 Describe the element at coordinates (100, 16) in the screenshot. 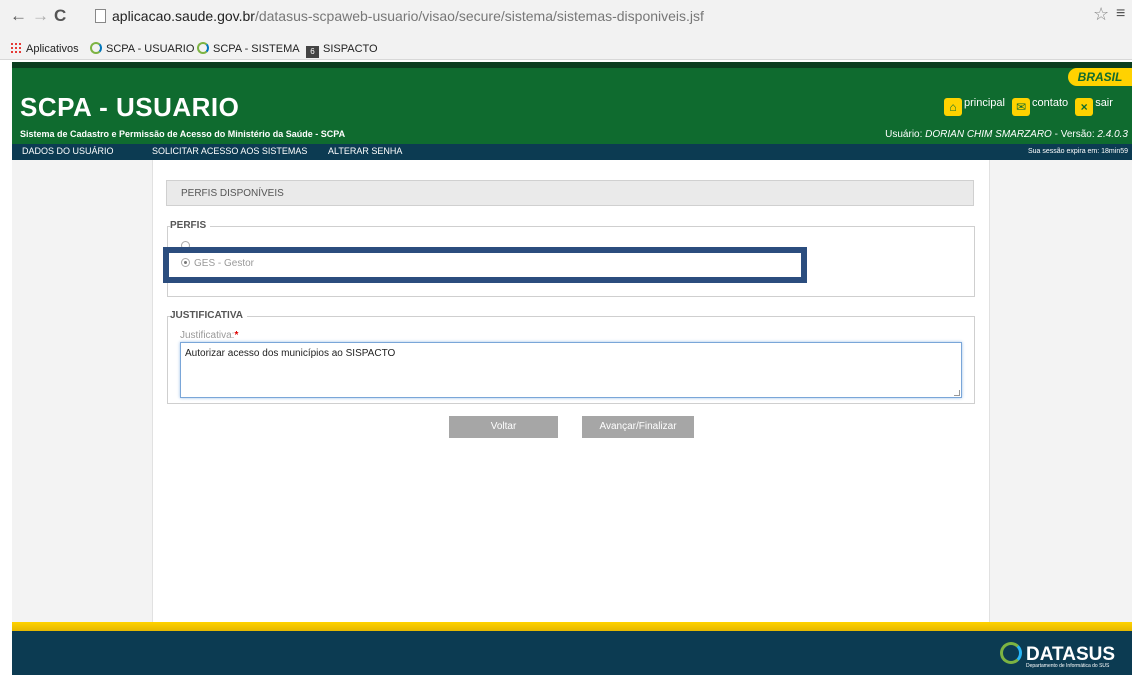

I see `page-icon` at that location.